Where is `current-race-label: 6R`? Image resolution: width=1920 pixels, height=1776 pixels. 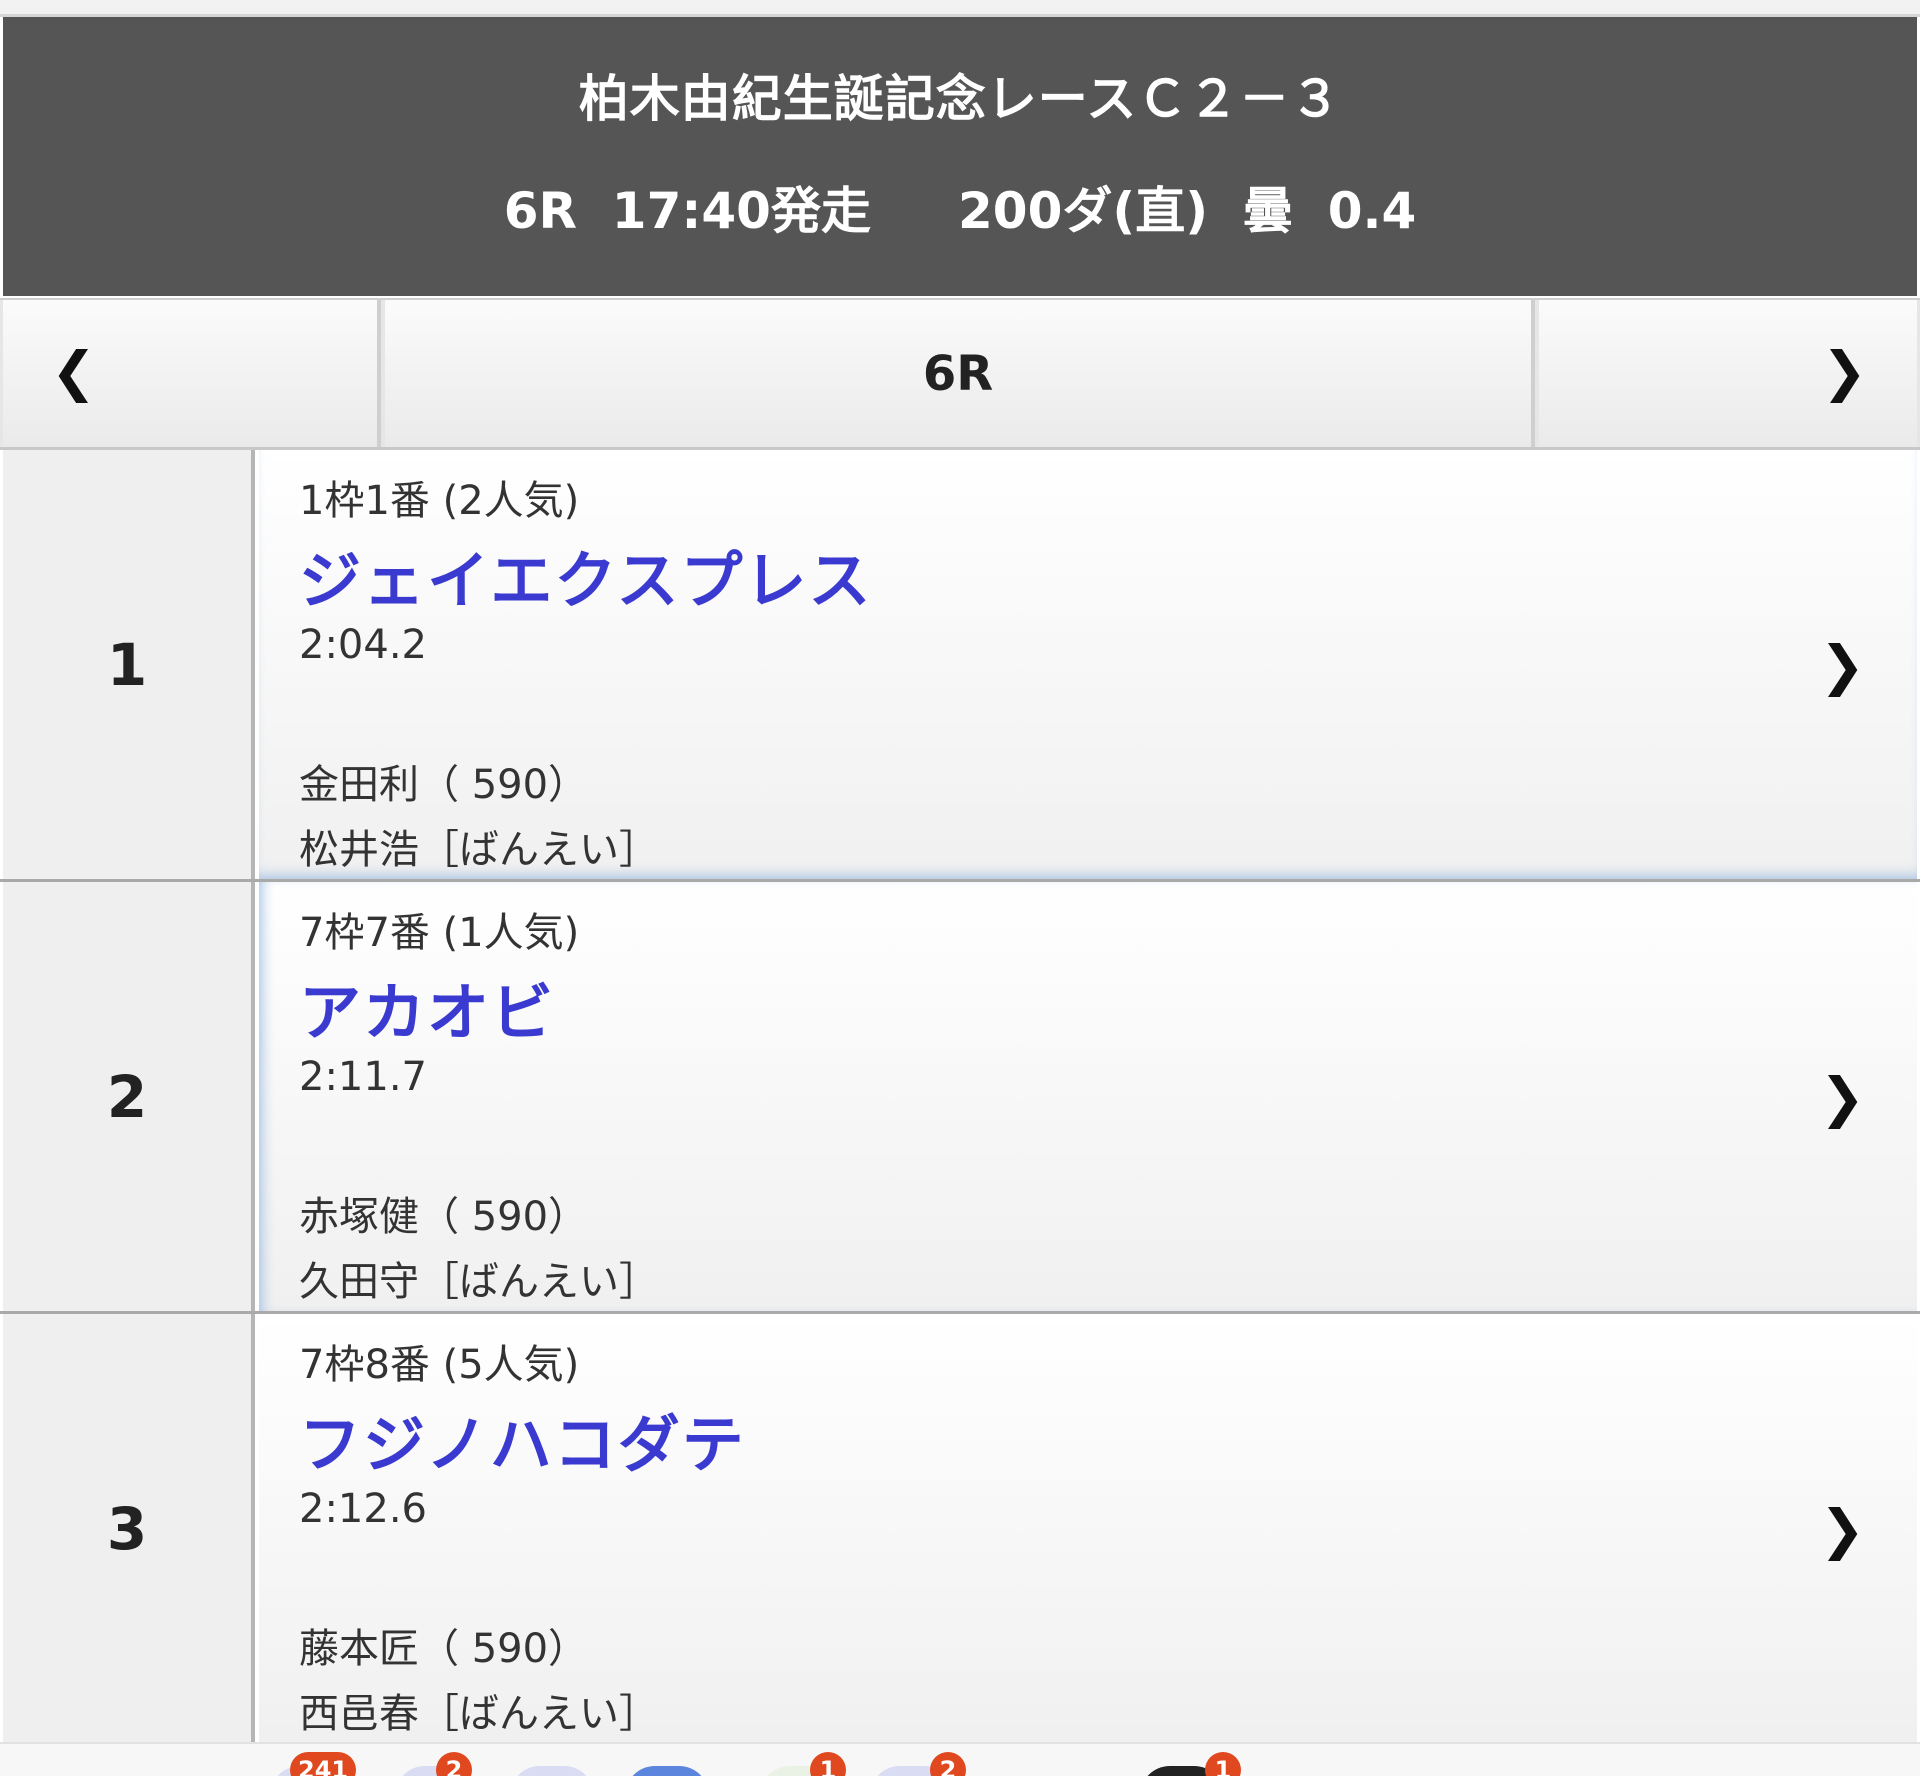 current-race-label: 6R is located at coordinates (958, 373).